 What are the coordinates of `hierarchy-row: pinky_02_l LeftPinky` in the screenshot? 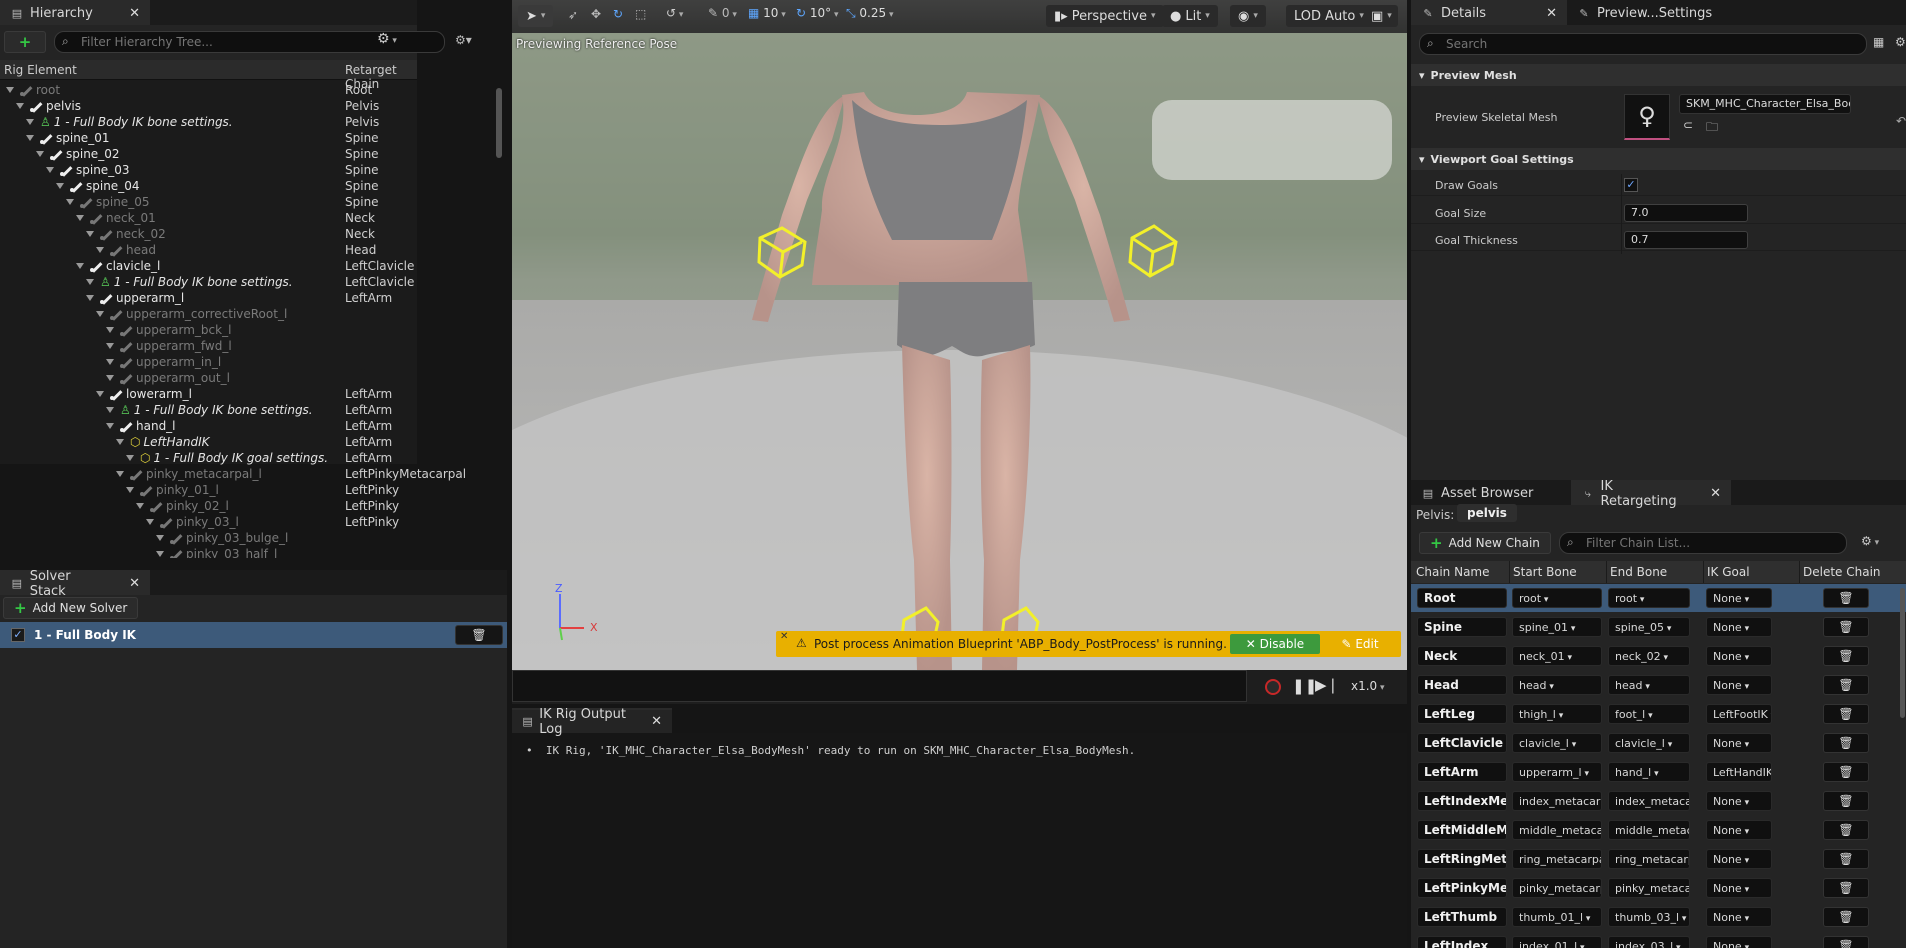 It's located at (246, 507).